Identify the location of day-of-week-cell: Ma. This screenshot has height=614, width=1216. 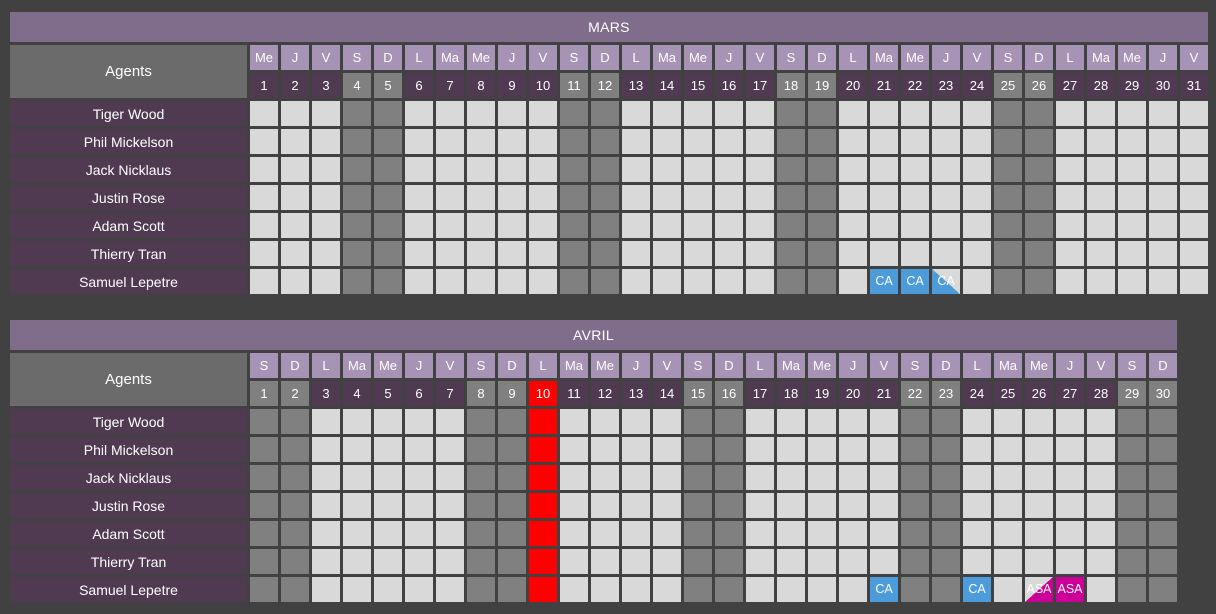
(1101, 57).